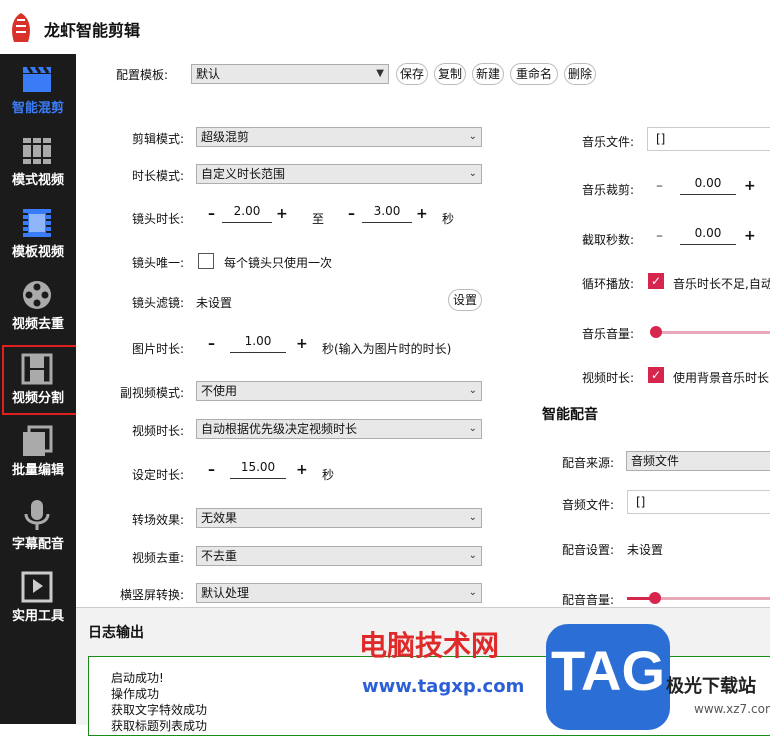 Image resolution: width=770 pixels, height=736 pixels. I want to click on sidebar-item-dedup: 视频去重, so click(38, 308).